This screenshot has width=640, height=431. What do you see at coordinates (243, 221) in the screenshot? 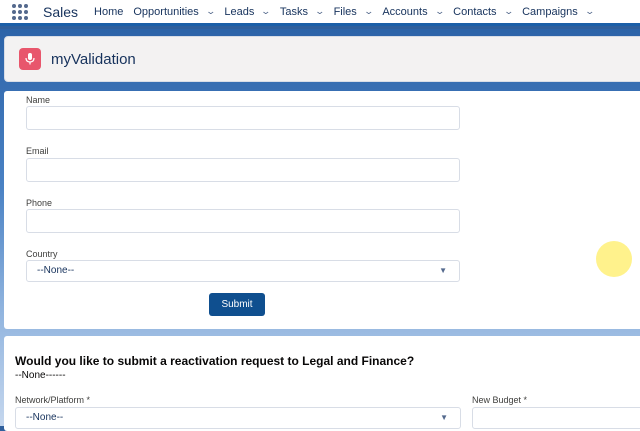
I see `phone-input` at bounding box center [243, 221].